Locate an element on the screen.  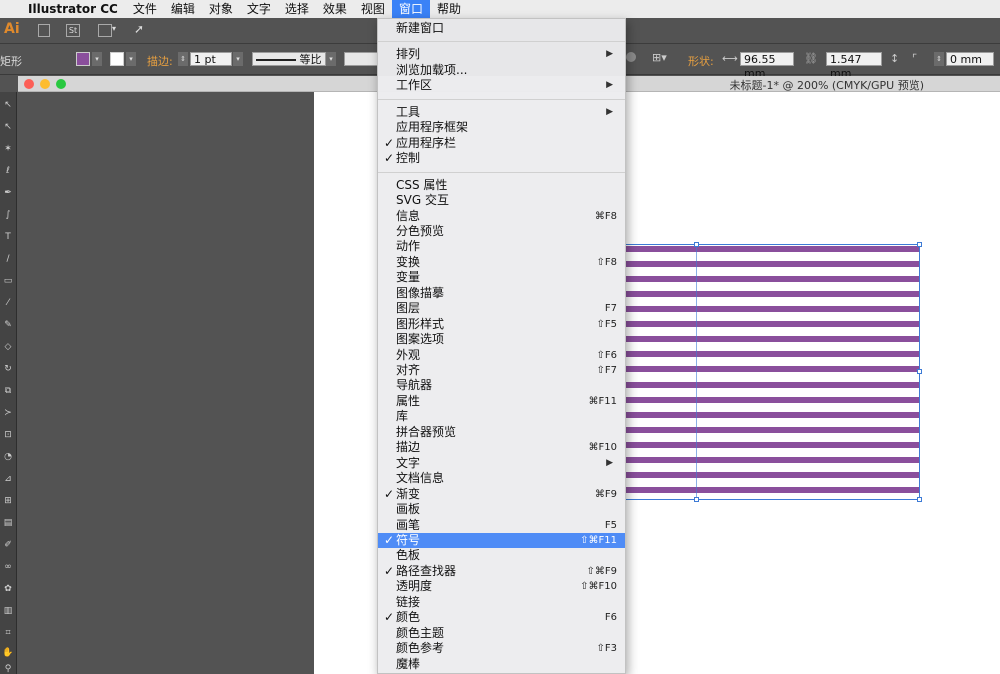
menu-item: ✓ 路径查找器 ⇧⌘F9 is located at coordinates (501, 571).